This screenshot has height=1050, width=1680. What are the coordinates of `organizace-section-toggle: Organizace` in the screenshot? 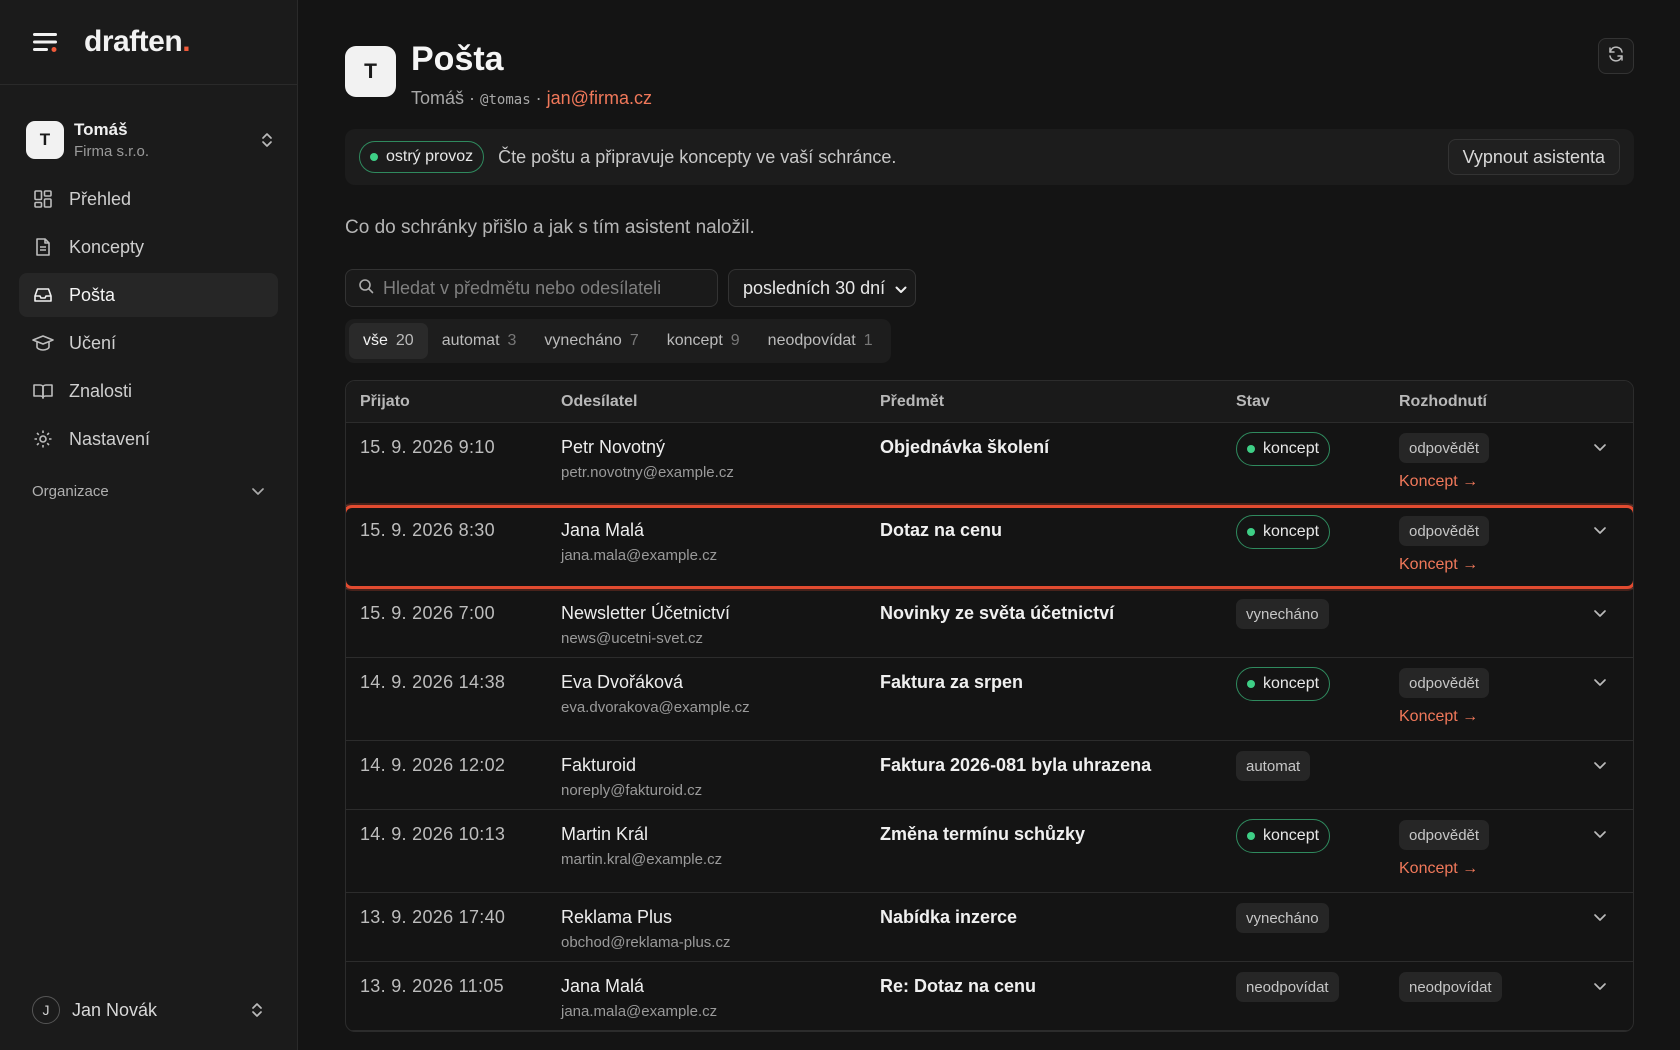 It's located at (148, 491).